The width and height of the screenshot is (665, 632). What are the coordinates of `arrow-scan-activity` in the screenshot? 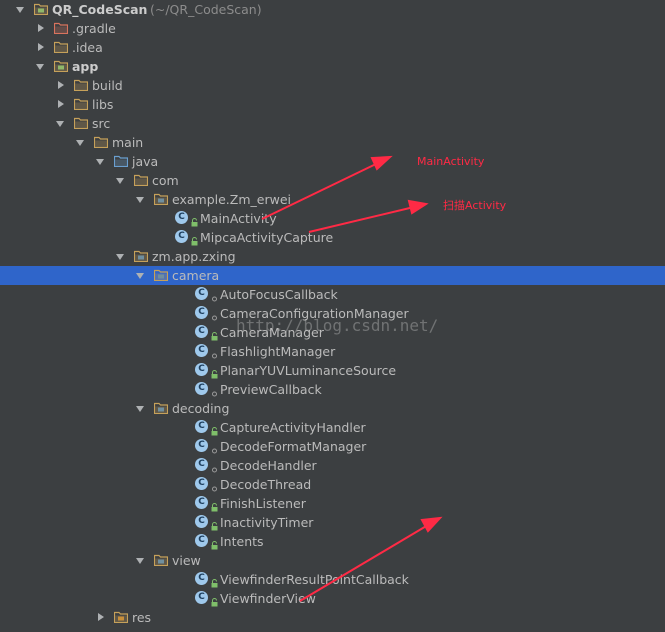 It's located at (361, 219).